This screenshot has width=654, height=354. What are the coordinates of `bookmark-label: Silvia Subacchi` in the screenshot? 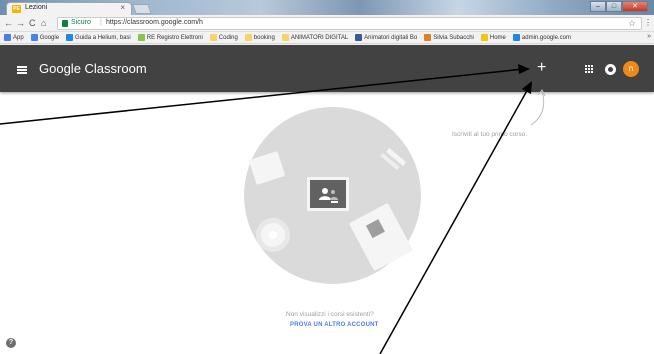 It's located at (453, 37).